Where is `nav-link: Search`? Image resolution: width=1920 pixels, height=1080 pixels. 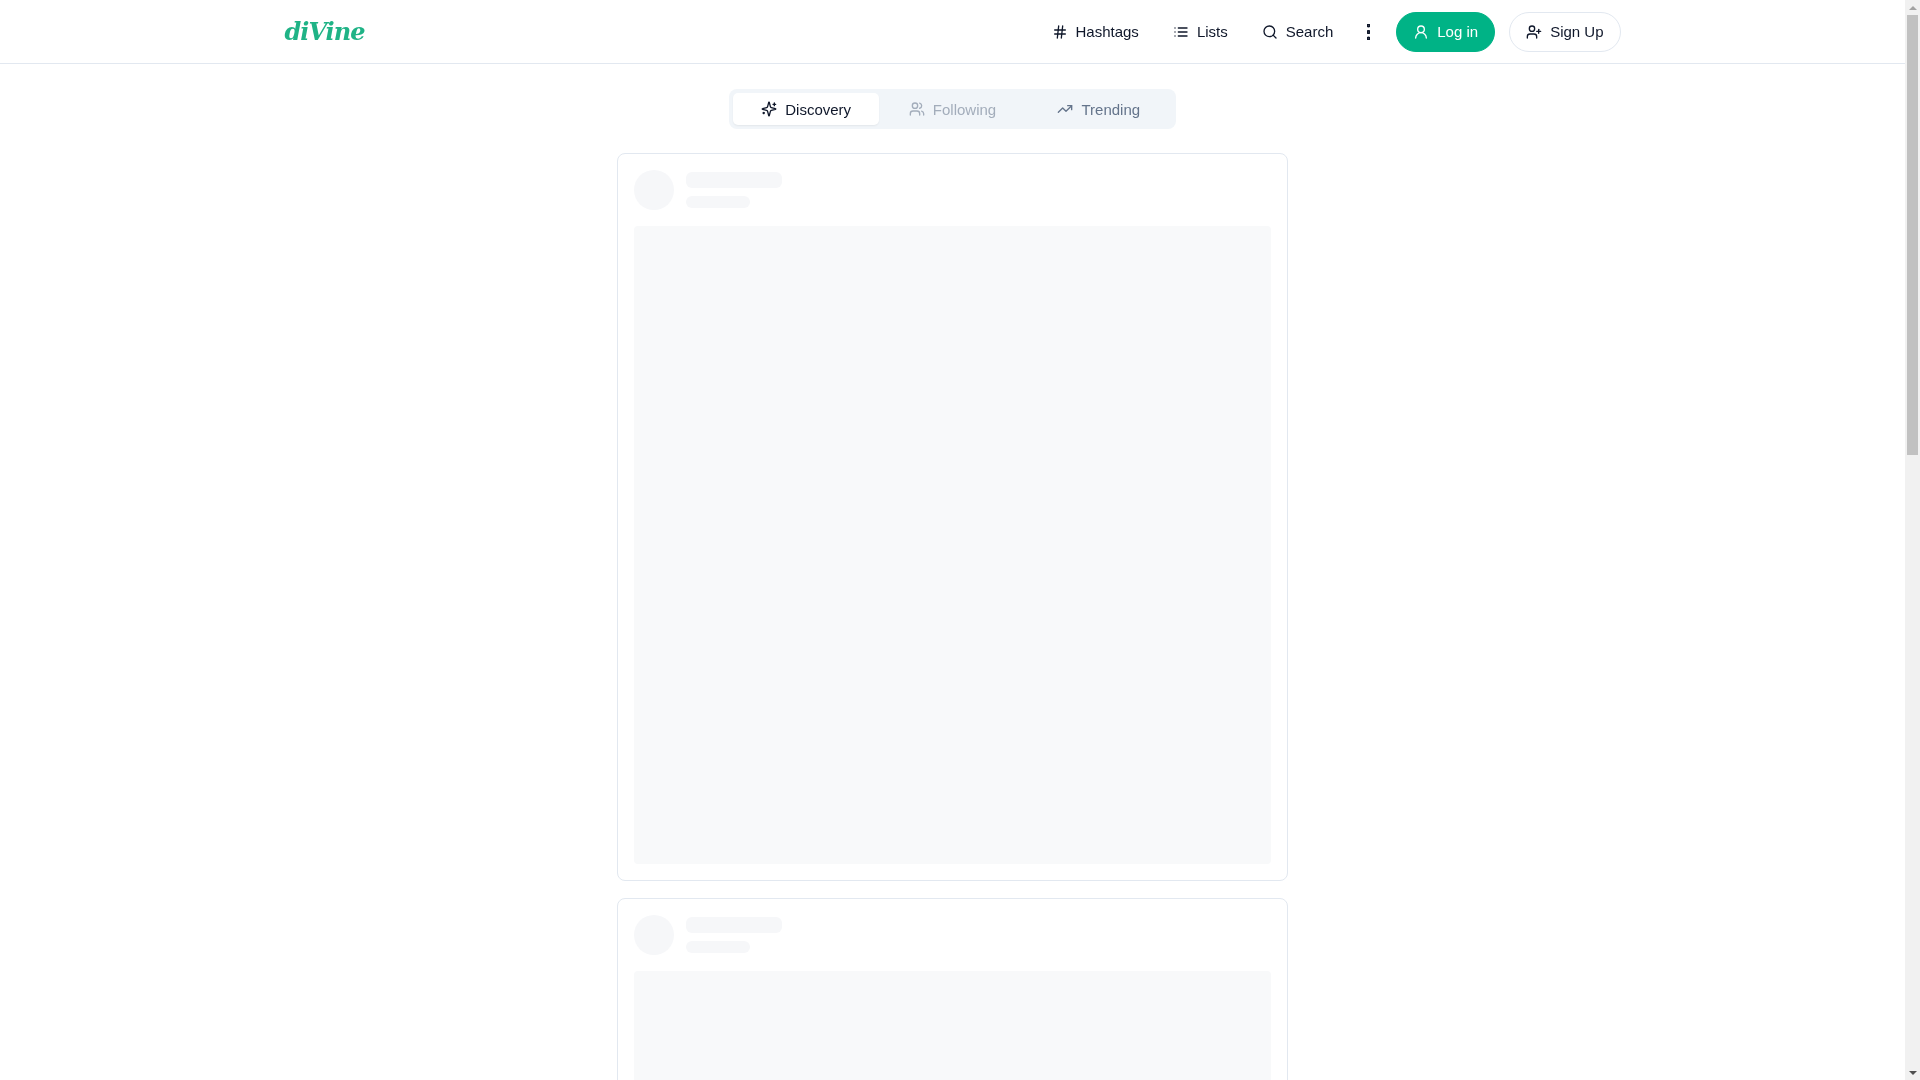 nav-link: Search is located at coordinates (1297, 31).